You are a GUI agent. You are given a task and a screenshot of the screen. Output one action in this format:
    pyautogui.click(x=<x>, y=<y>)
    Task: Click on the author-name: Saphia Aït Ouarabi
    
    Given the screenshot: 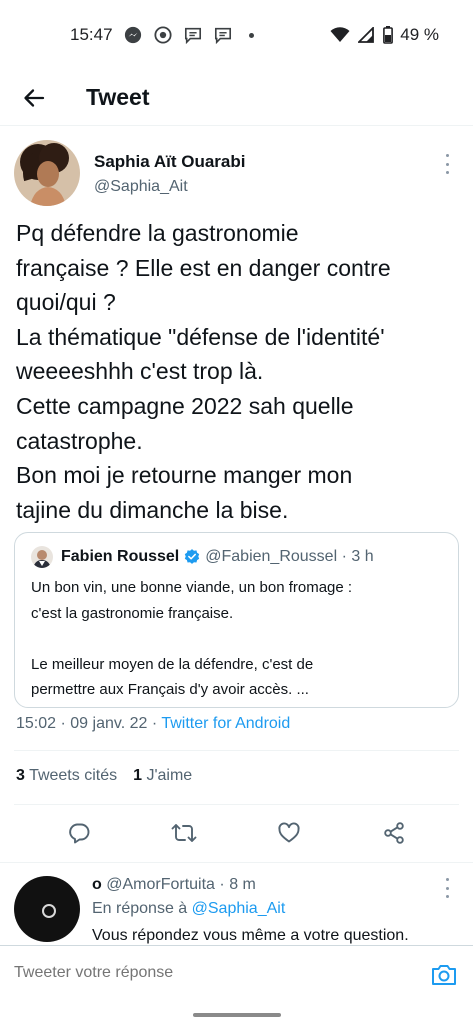 What is the action you would take?
    pyautogui.click(x=169, y=162)
    